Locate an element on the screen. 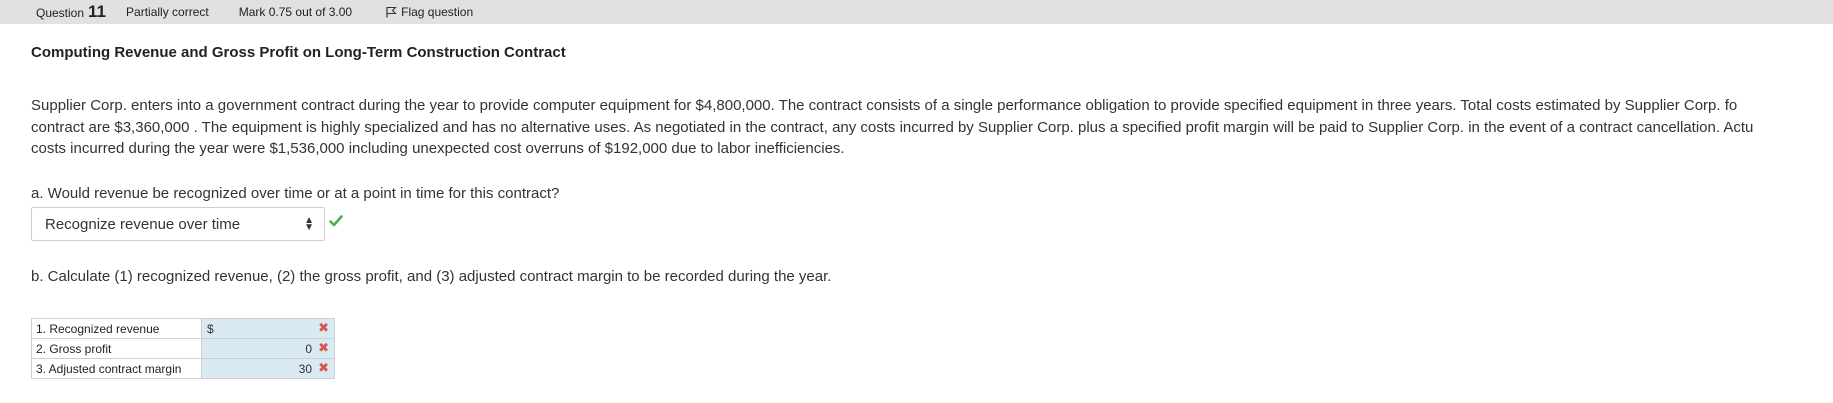 Image resolution: width=1833 pixels, height=403 pixels. adjusted-contract-margin-input: 30 ✖ is located at coordinates (268, 368).